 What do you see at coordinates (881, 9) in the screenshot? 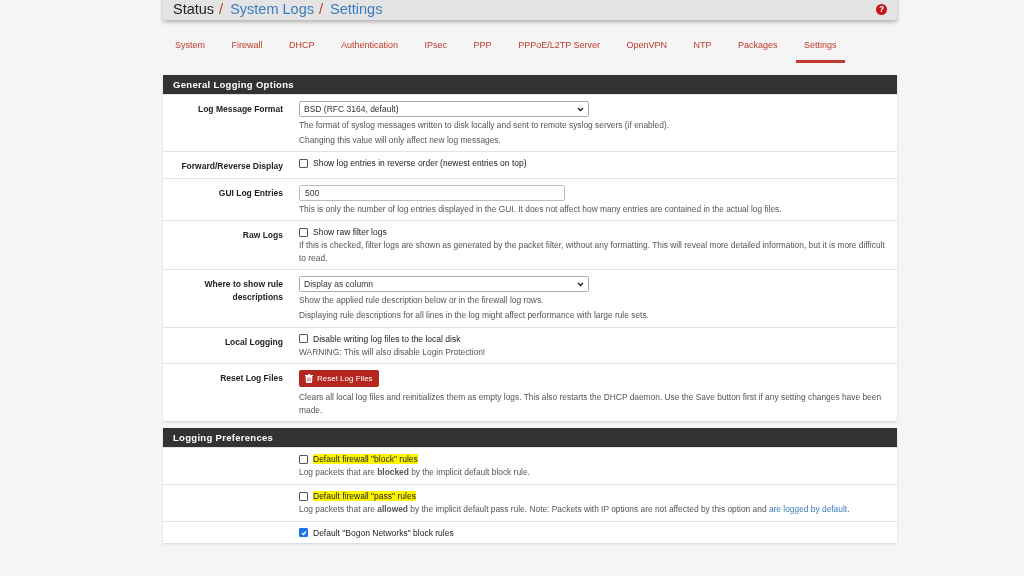
I see `help-button: ?` at bounding box center [881, 9].